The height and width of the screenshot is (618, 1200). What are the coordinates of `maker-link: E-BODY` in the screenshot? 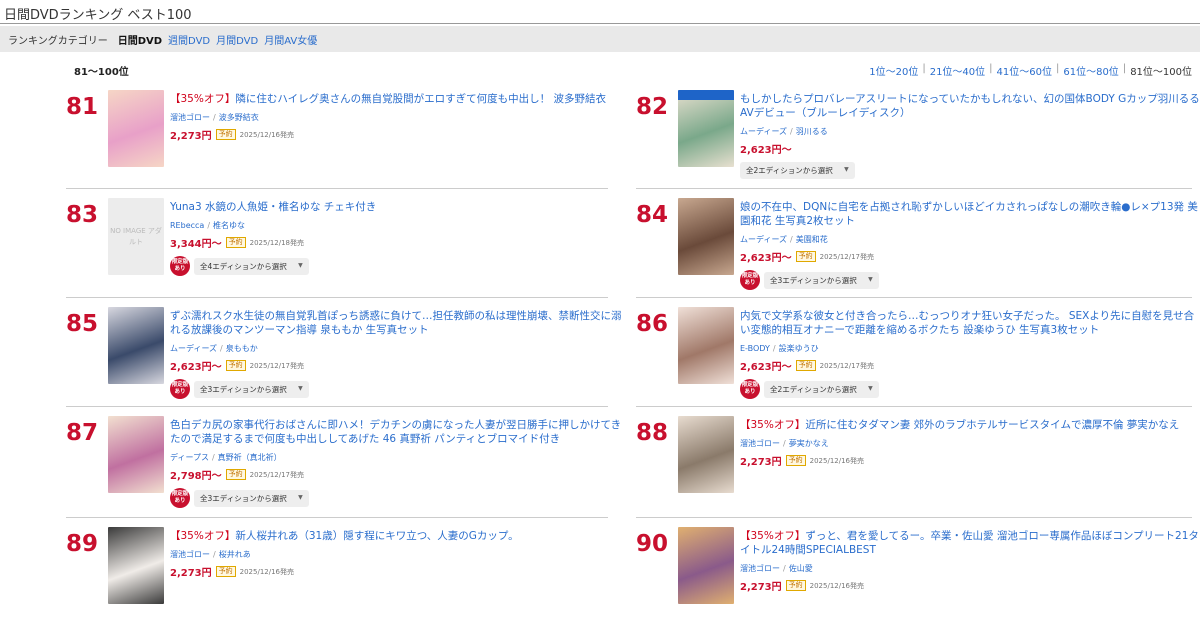 It's located at (755, 348).